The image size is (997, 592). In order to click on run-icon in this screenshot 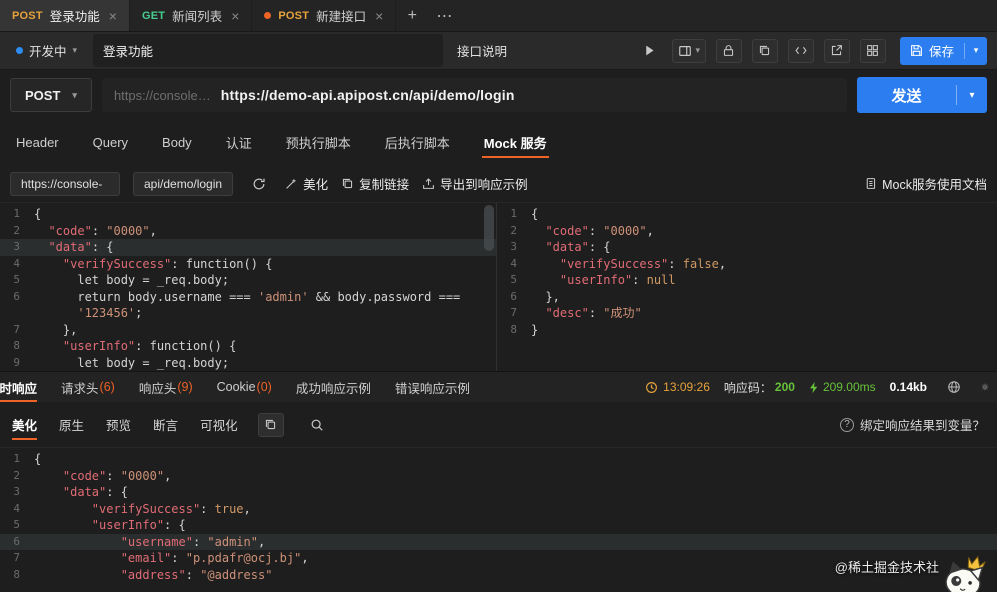, I will do `click(649, 51)`.